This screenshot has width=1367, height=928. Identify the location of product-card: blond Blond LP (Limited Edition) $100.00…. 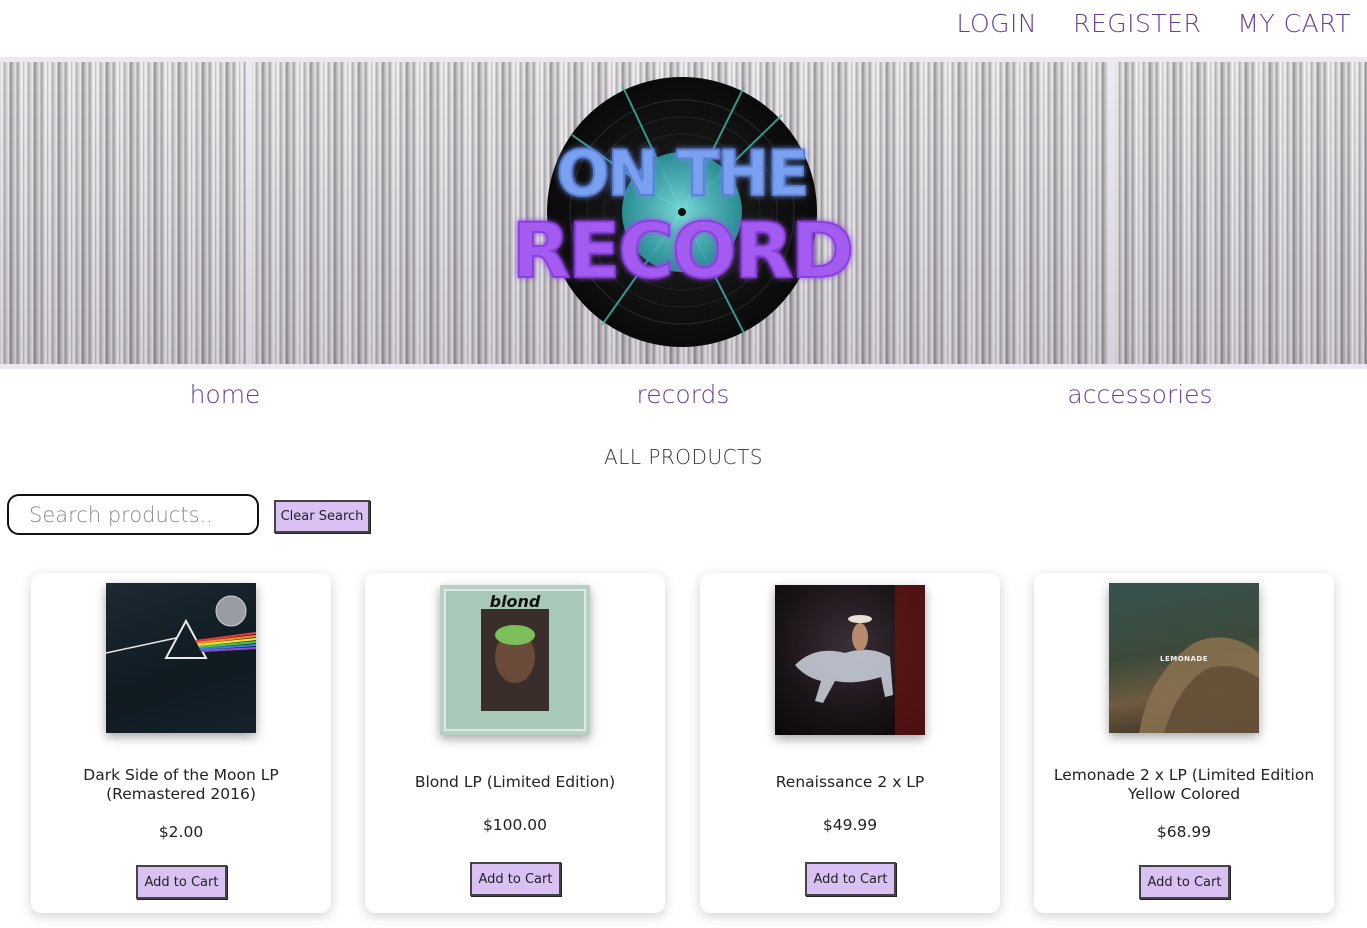
(515, 743).